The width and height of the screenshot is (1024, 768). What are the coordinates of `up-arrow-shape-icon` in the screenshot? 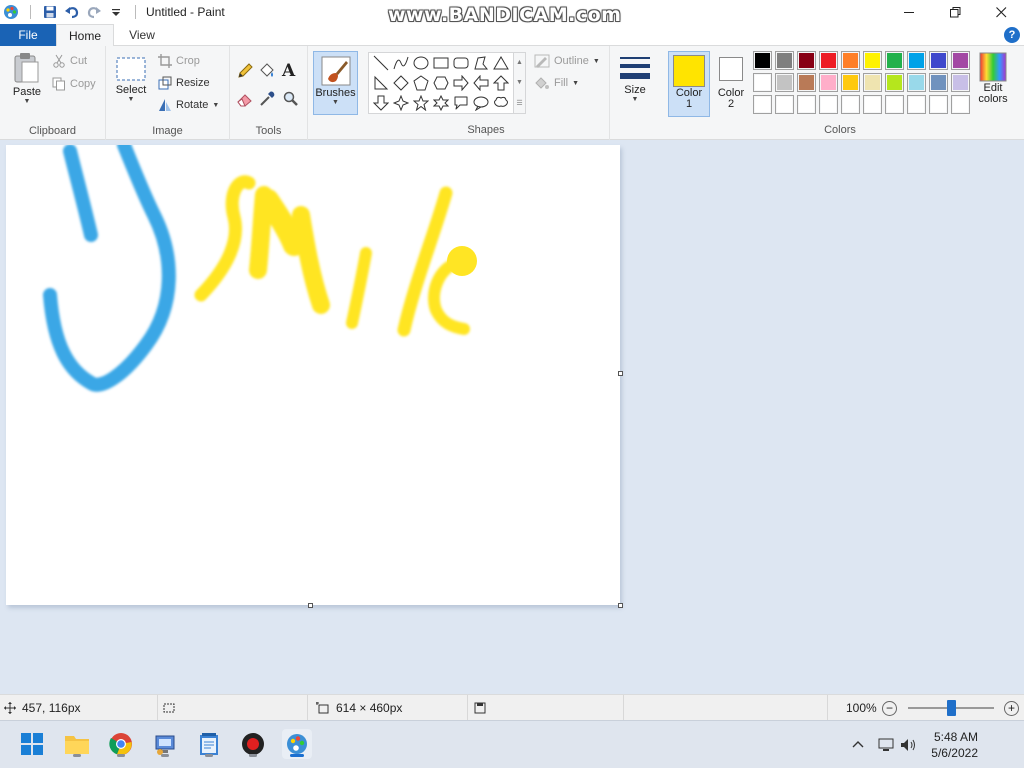 It's located at (501, 83).